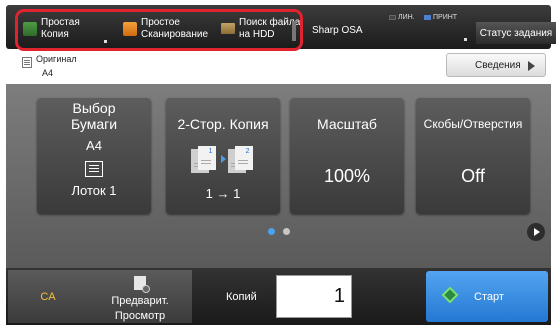  I want to click on start-icon, so click(450, 295).